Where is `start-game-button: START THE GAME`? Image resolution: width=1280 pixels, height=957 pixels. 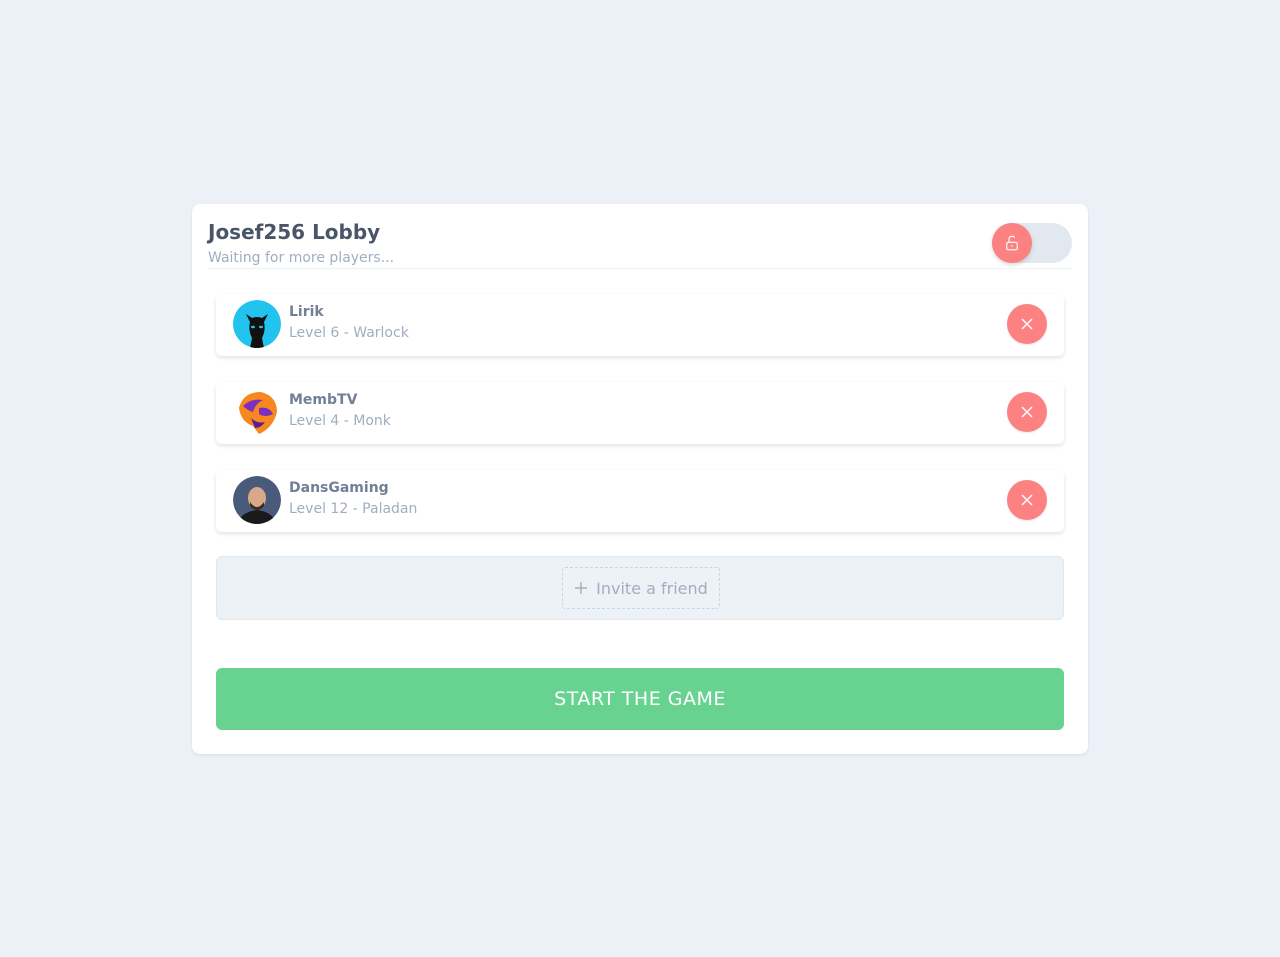
start-game-button: START THE GAME is located at coordinates (640, 699).